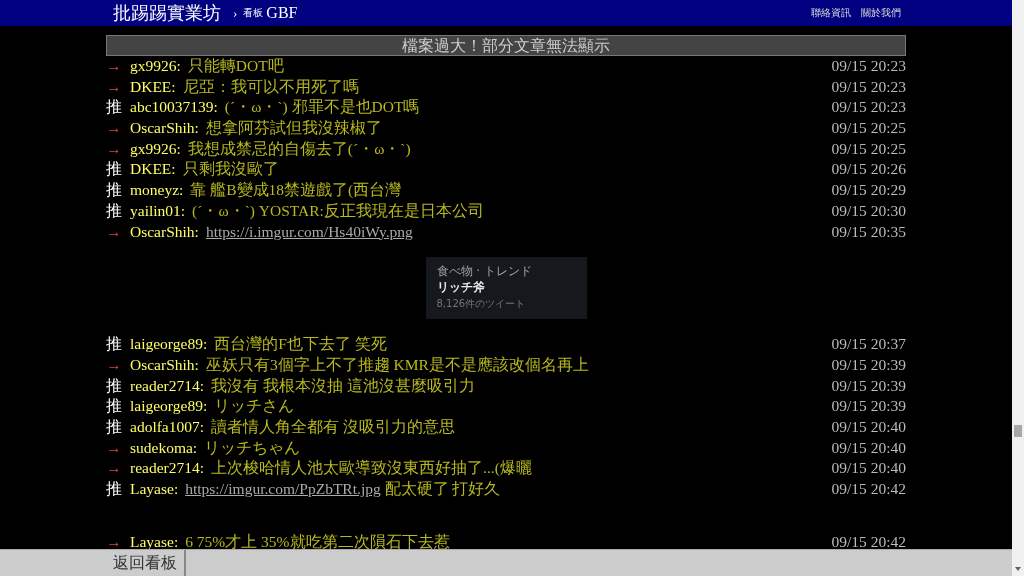 This screenshot has width=1024, height=576. What do you see at coordinates (317, 541) in the screenshot?
I see `comment-text: 6 75%才上 35%就吃第二次隕石下去惹` at bounding box center [317, 541].